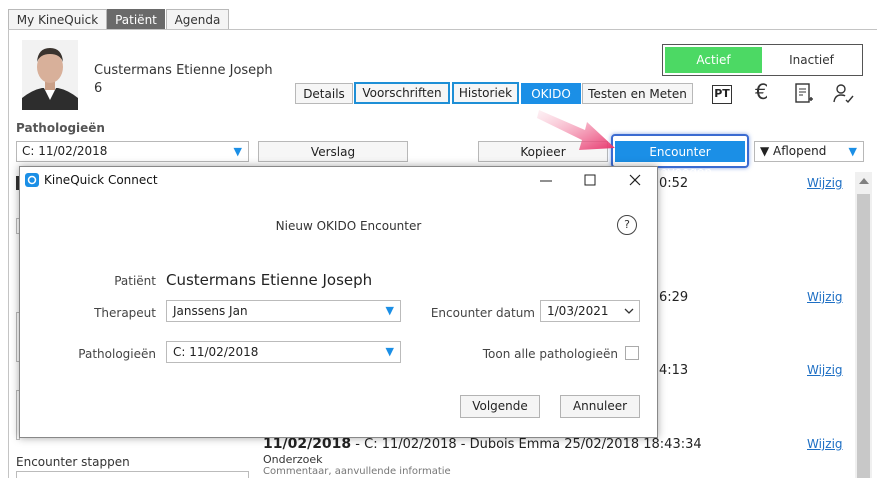 This screenshot has height=478, width=877. What do you see at coordinates (600, 406) in the screenshot?
I see `annuleer-button: Annuleer` at bounding box center [600, 406].